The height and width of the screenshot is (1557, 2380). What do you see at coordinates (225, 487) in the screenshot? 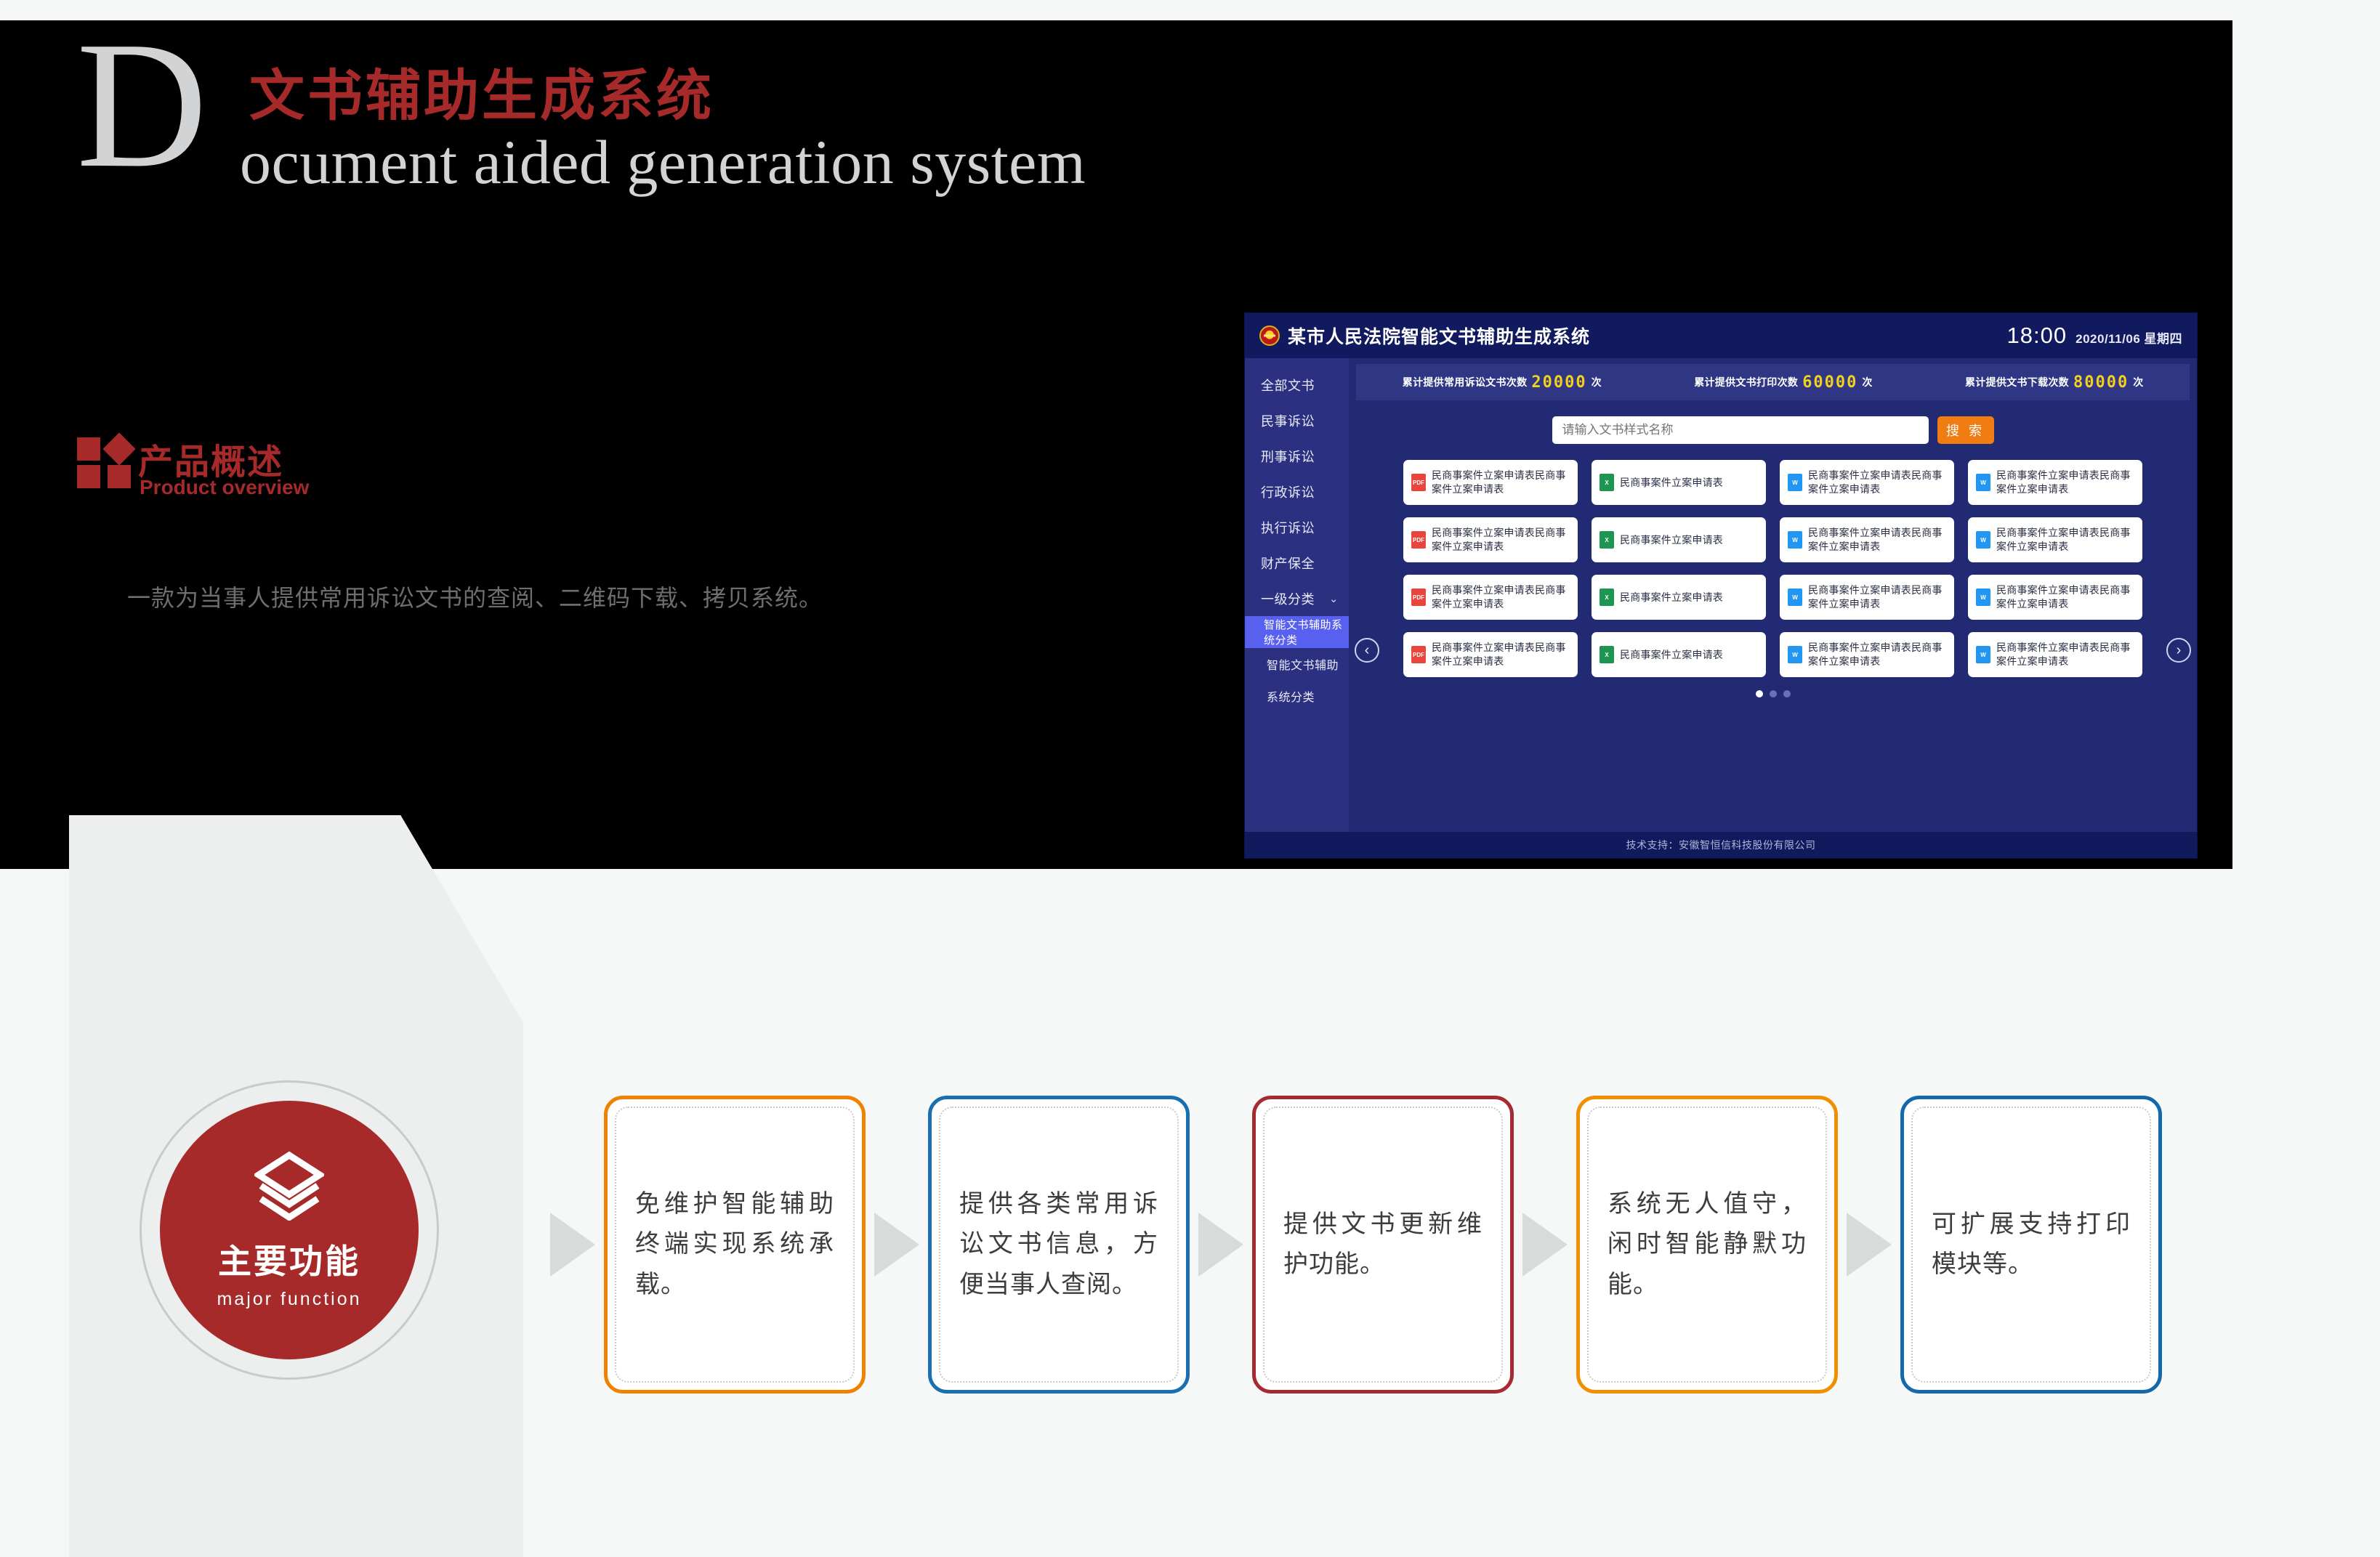
I see `product-overview-subtitle: Product overview` at bounding box center [225, 487].